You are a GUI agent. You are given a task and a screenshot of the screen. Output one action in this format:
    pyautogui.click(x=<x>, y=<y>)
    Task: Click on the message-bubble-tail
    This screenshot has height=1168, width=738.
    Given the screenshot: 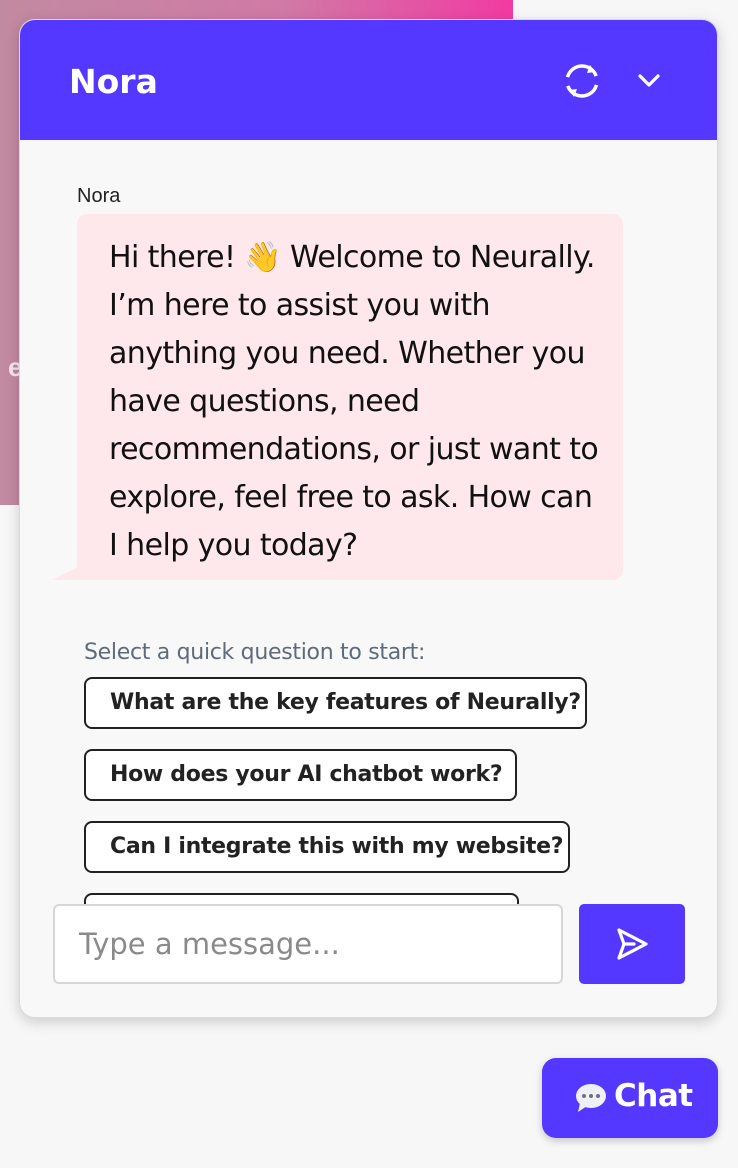 What is the action you would take?
    pyautogui.click(x=66, y=573)
    